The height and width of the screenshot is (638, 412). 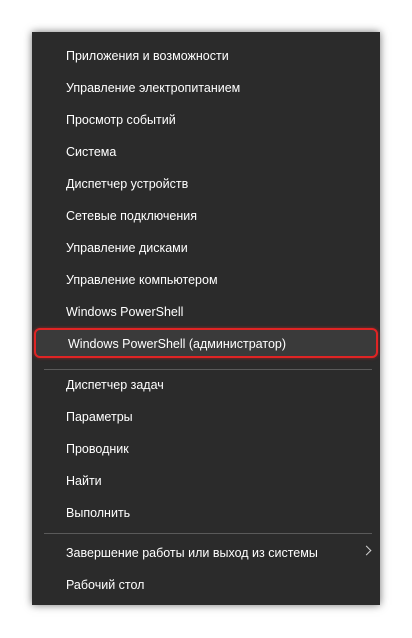 What do you see at coordinates (206, 152) in the screenshot?
I see `menu-item-system: Система` at bounding box center [206, 152].